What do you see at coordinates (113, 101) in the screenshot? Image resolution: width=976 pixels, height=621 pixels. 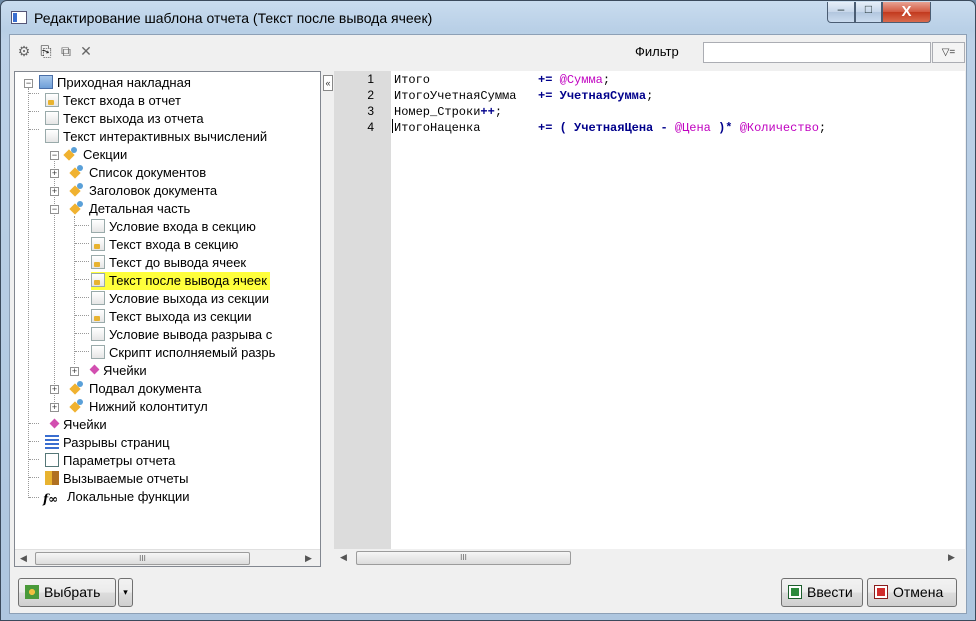 I see `tree-item-entry-text: Текст входа в отчет` at bounding box center [113, 101].